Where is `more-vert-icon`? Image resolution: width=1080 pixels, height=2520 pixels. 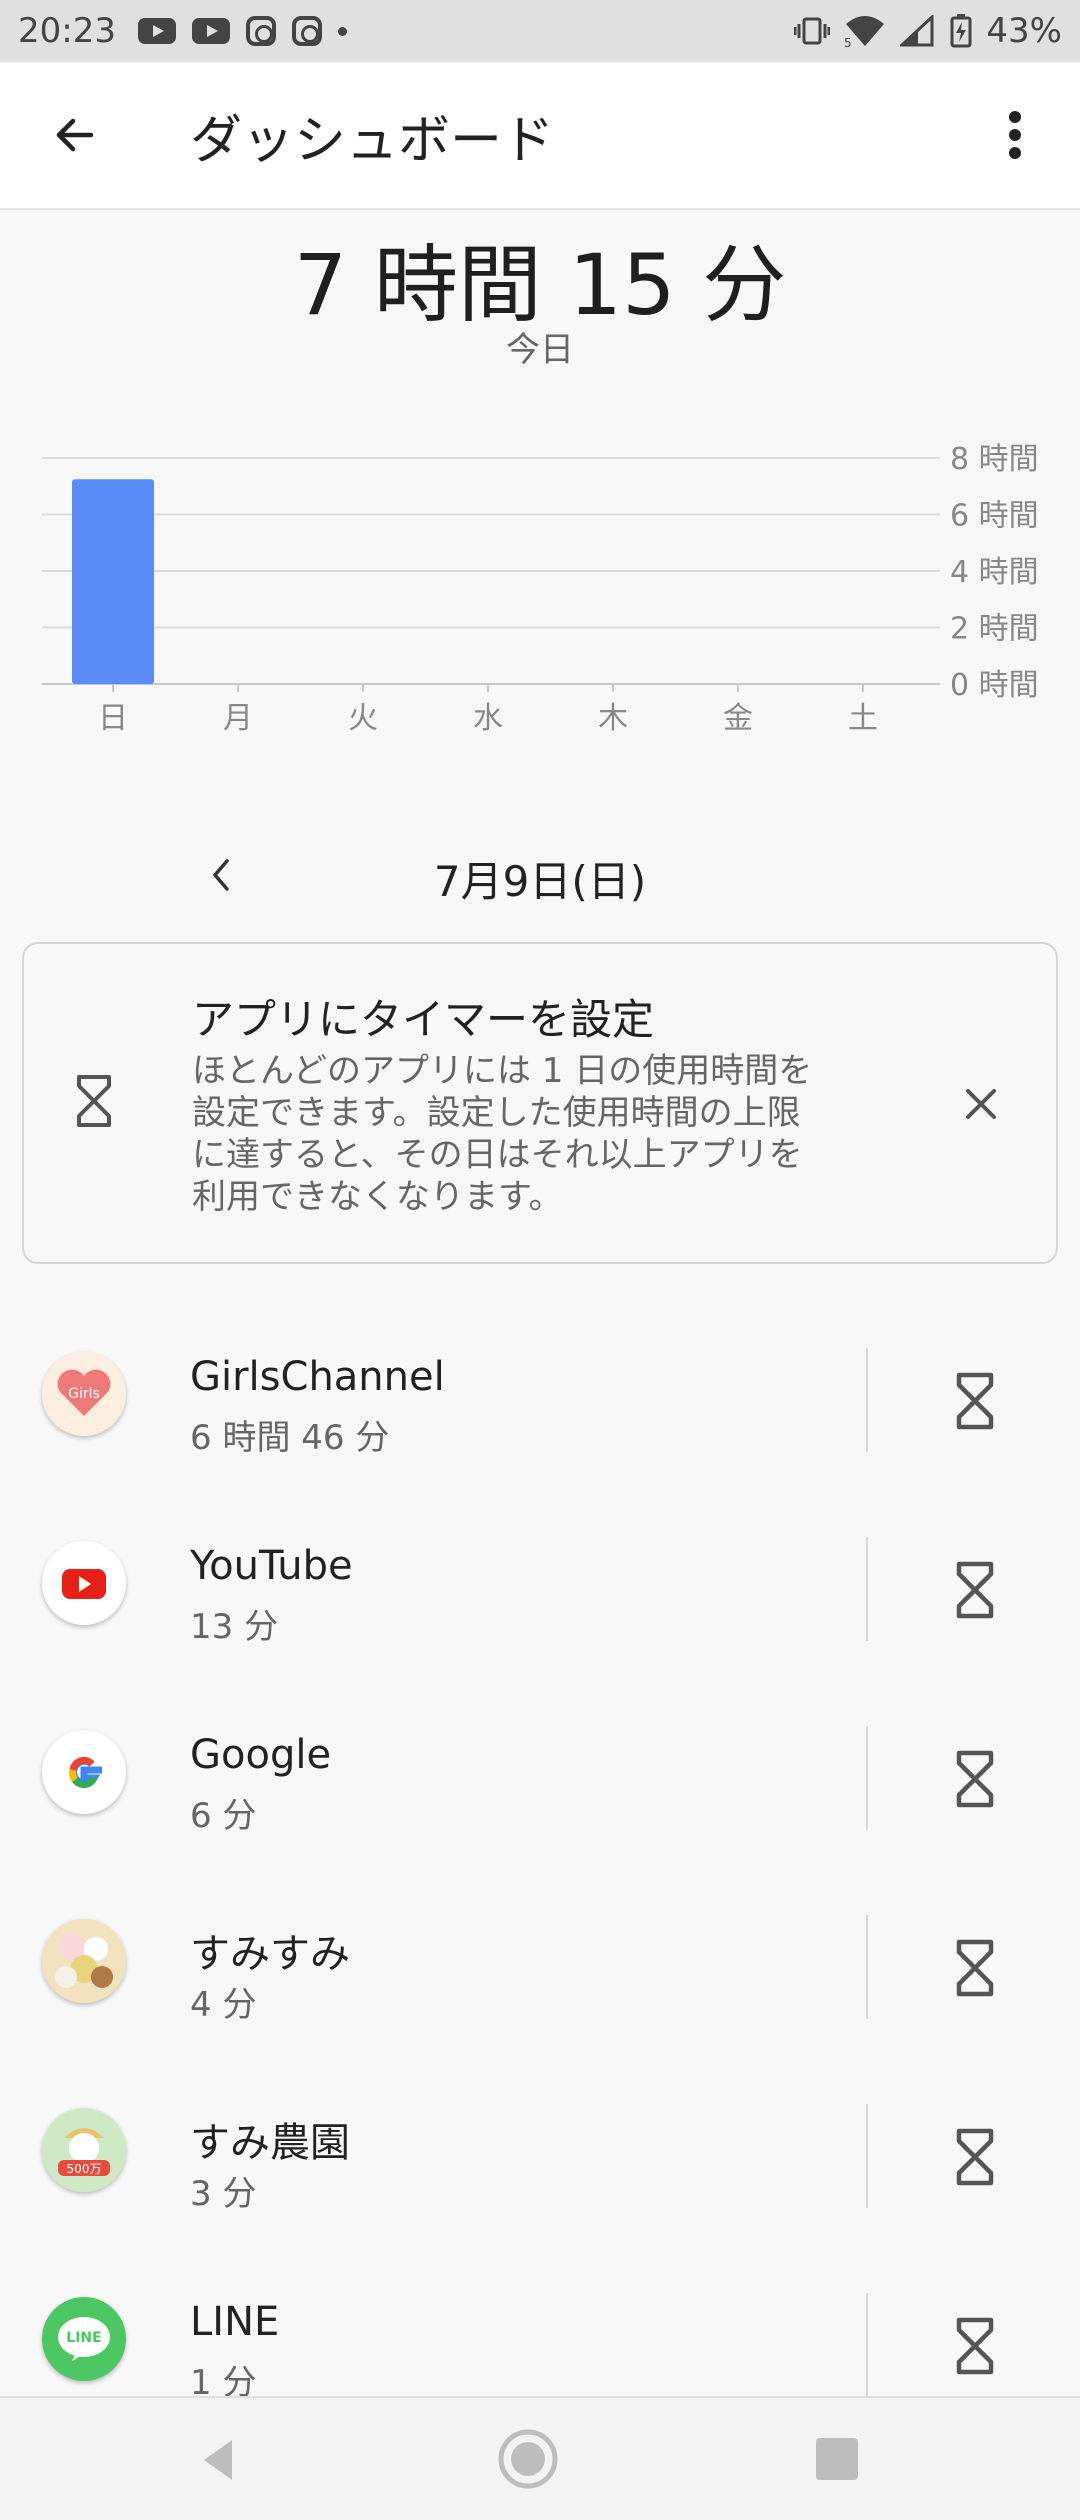 more-vert-icon is located at coordinates (1015, 135).